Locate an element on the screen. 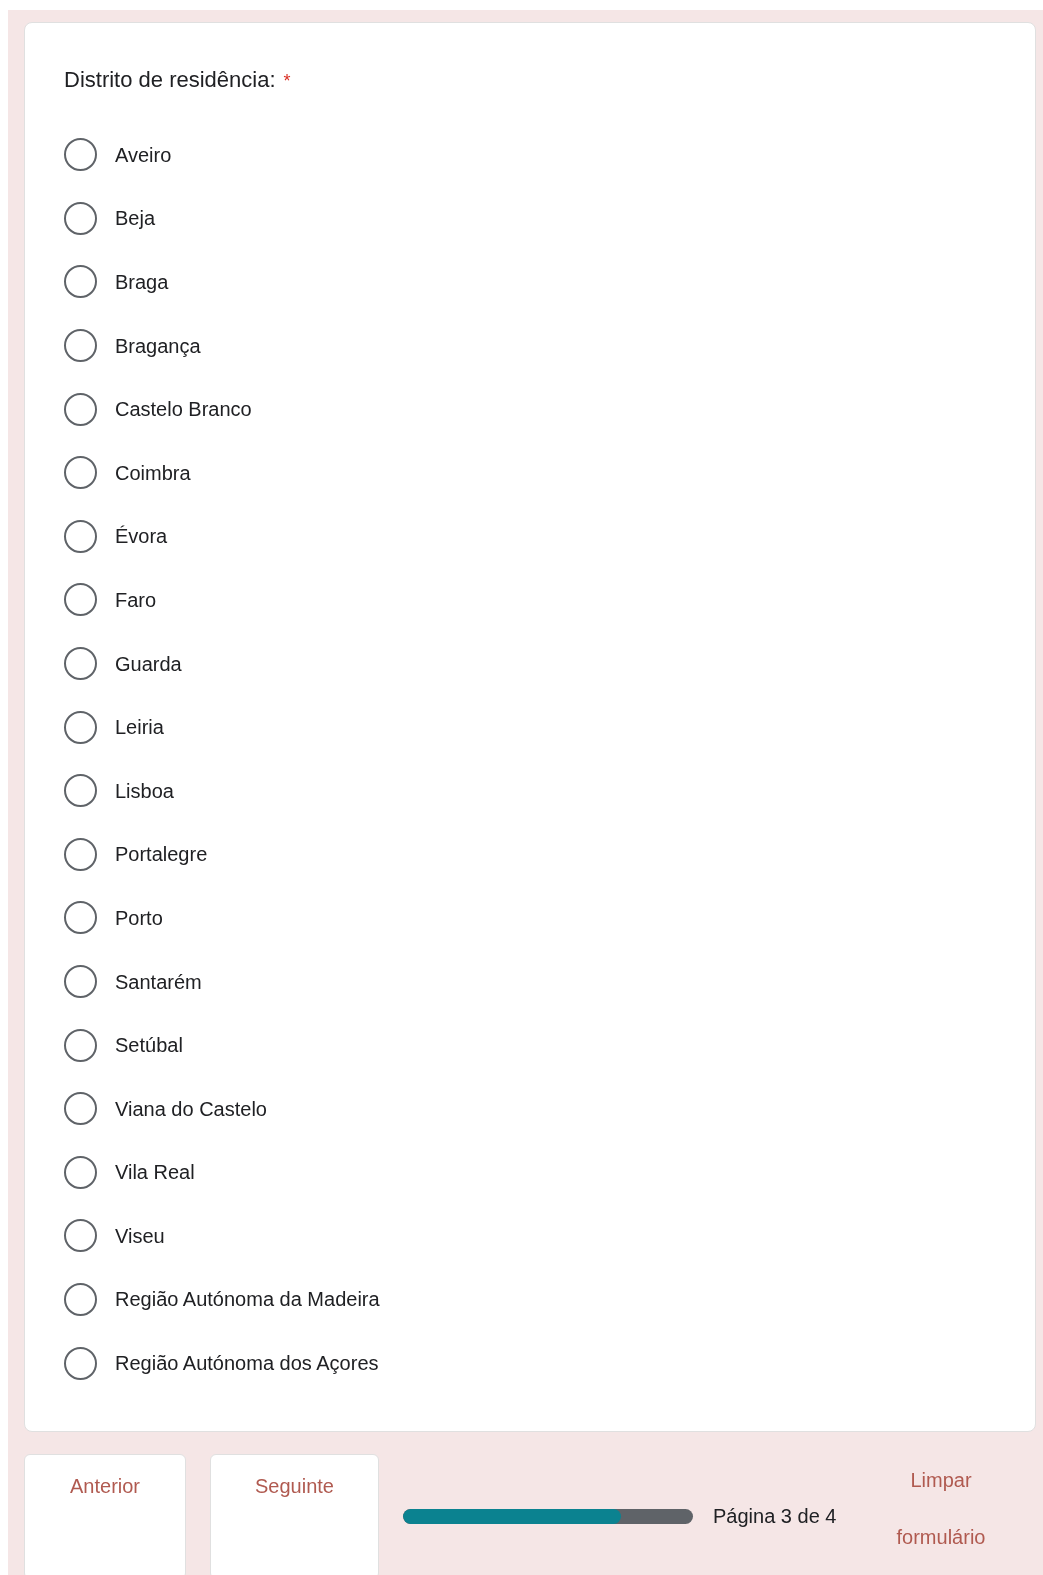  page-indicator: Página 3 de 4 is located at coordinates (775, 1516).